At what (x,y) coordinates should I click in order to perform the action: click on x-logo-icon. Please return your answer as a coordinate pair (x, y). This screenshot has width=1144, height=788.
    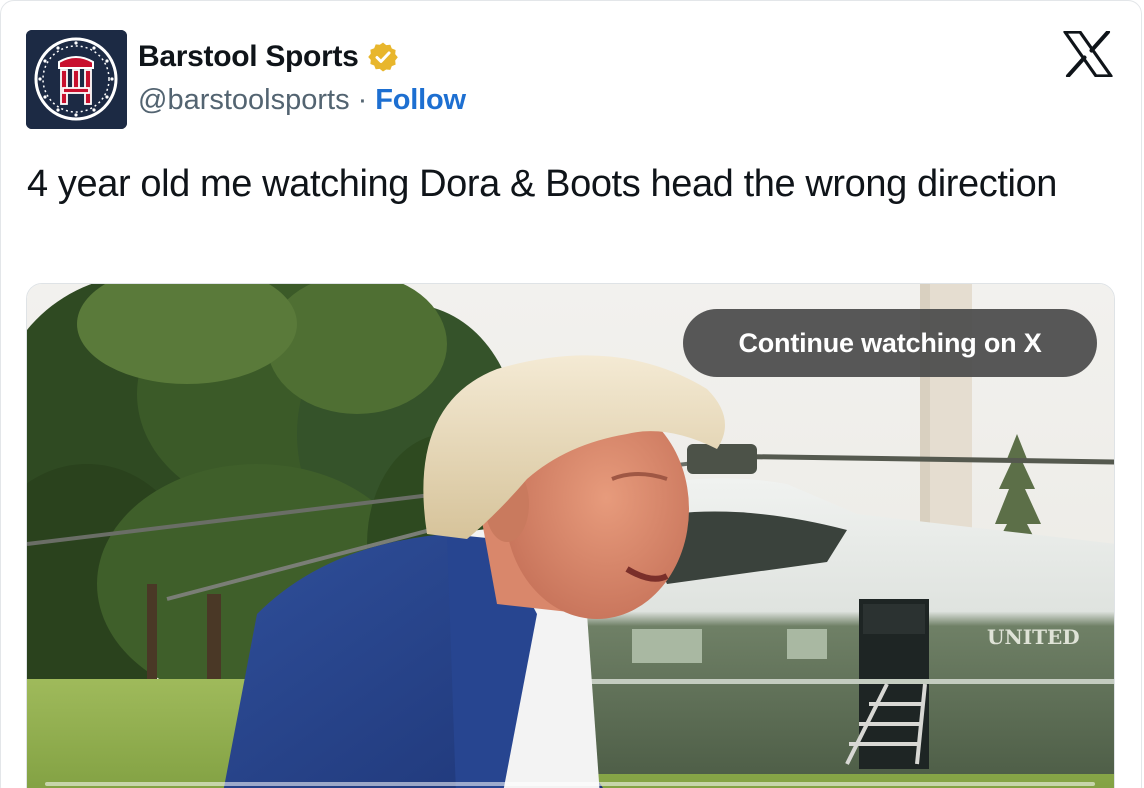
    Looking at the image, I should click on (1088, 54).